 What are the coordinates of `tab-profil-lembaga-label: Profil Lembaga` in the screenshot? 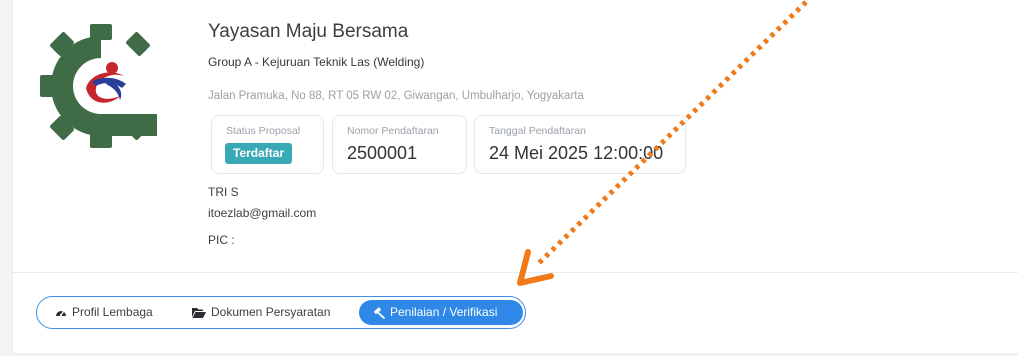 It's located at (112, 312).